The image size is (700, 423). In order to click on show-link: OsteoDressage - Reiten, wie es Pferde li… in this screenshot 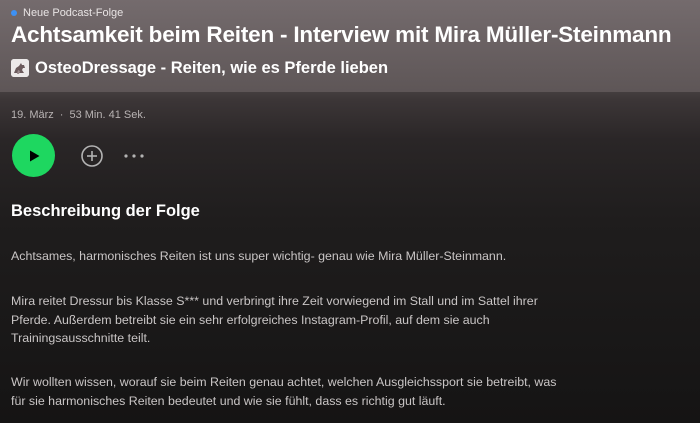, I will do `click(199, 68)`.